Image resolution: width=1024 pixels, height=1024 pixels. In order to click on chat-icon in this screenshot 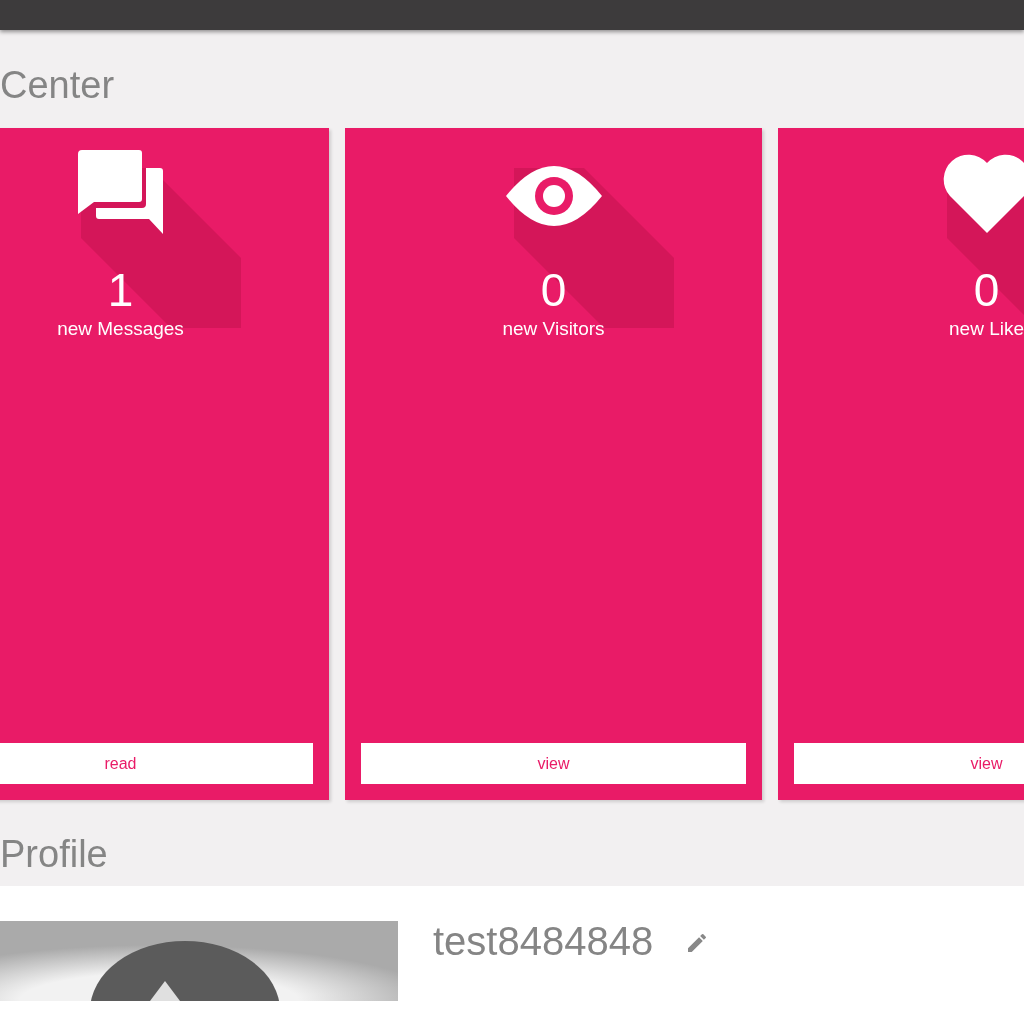, I will do `click(120, 193)`.